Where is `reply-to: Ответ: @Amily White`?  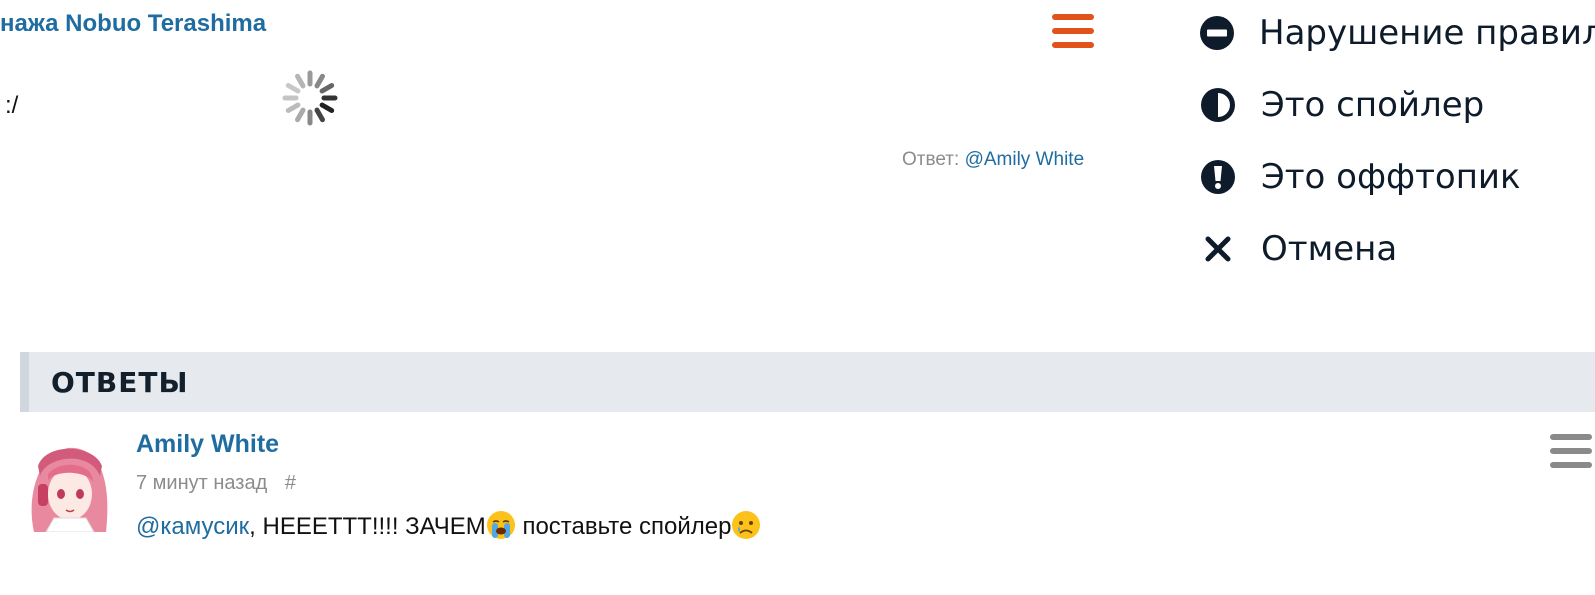 reply-to: Ответ: @Amily White is located at coordinates (993, 160).